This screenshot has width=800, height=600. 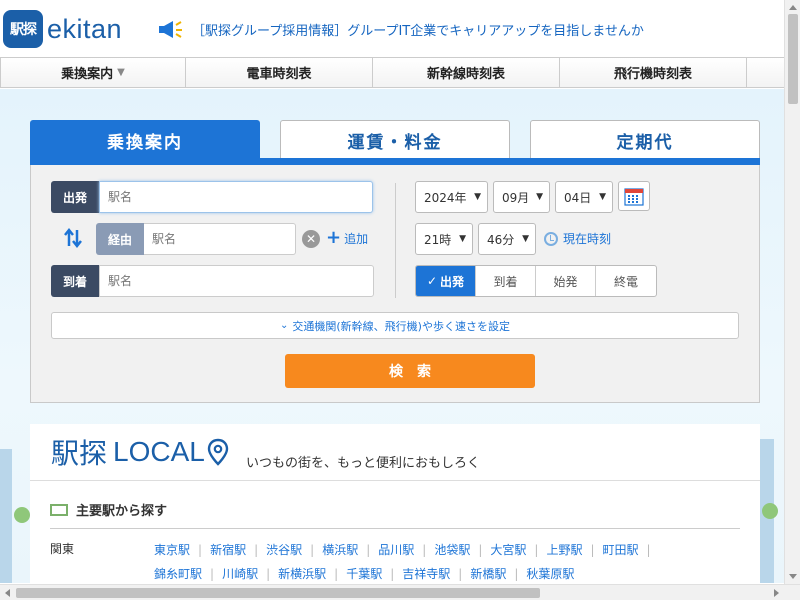 What do you see at coordinates (75, 197) in the screenshot?
I see `departure-label: 出発` at bounding box center [75, 197].